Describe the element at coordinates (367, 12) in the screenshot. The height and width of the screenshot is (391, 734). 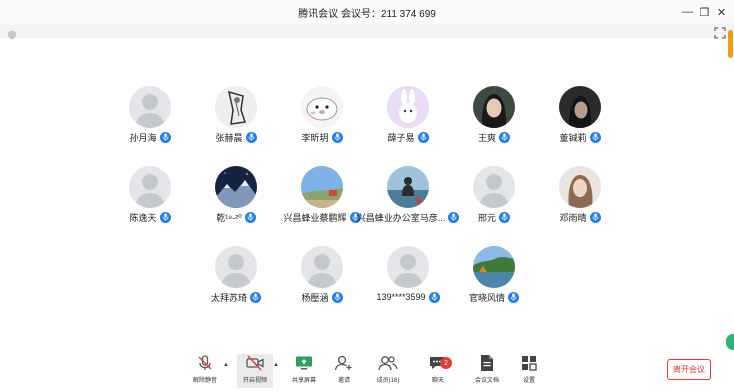
I see `title-bar: 腾讯会议 会议号：211 374 699 — ❐ ✕` at that location.